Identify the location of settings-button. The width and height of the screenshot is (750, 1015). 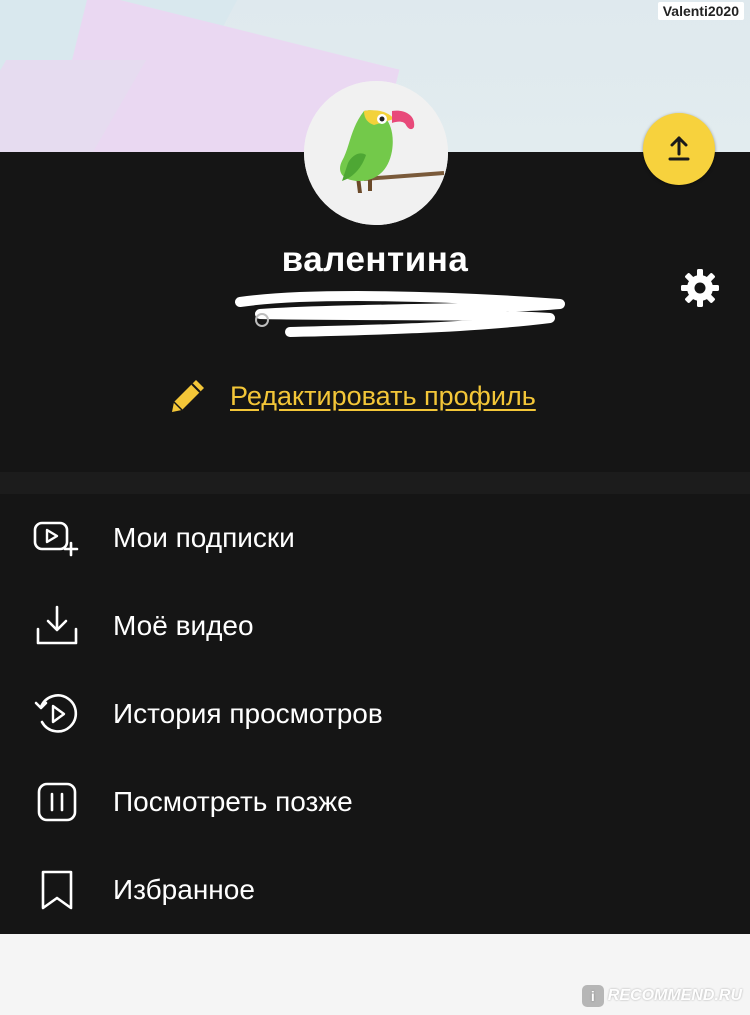
(700, 288).